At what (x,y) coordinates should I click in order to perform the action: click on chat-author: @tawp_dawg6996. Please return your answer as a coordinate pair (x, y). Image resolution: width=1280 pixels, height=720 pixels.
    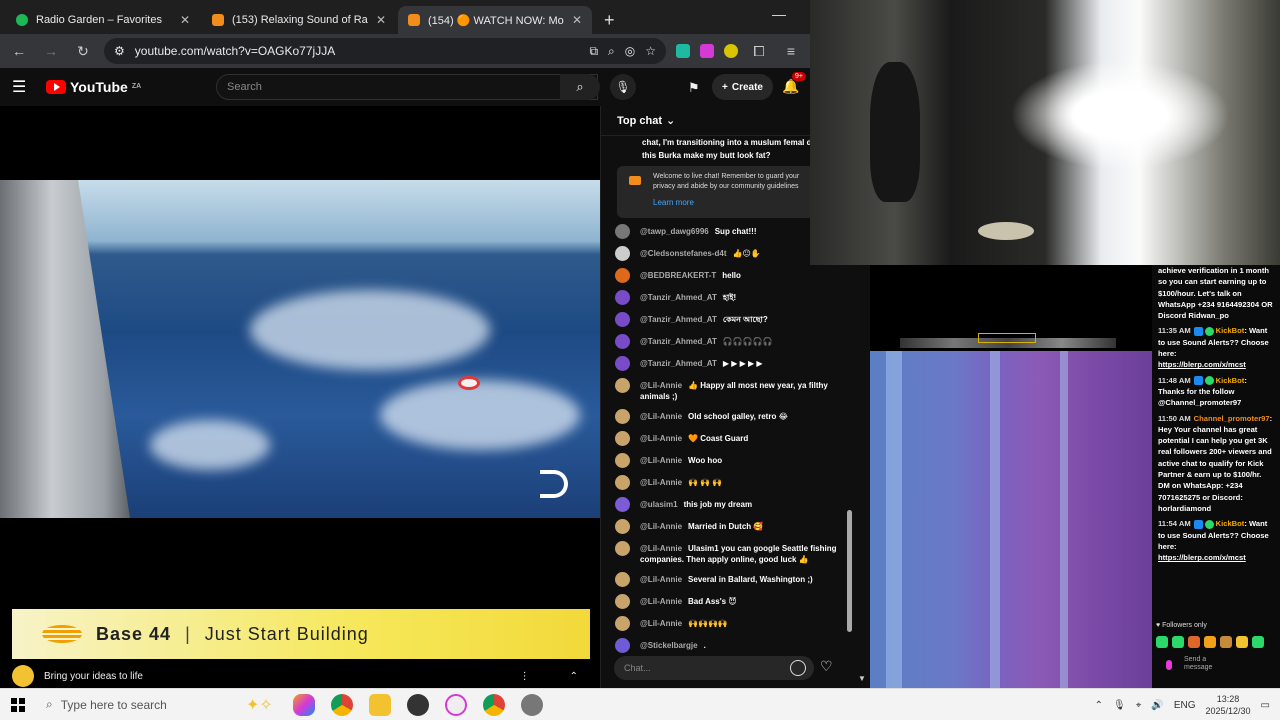
    Looking at the image, I should click on (674, 231).